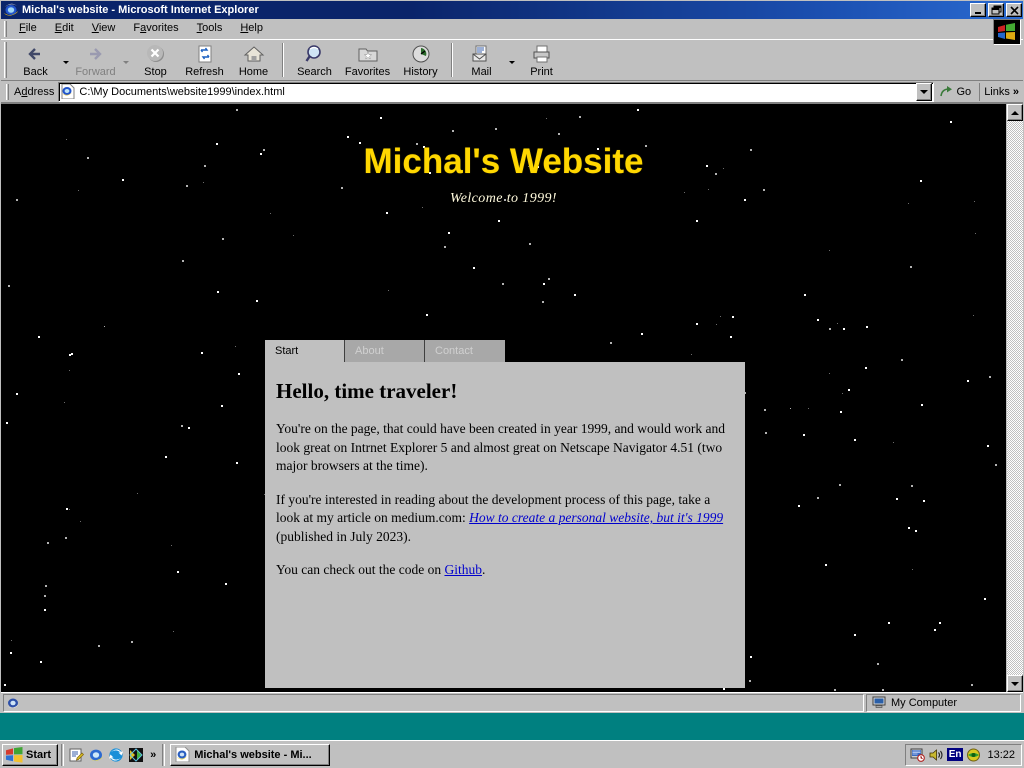 The height and width of the screenshot is (768, 1024). What do you see at coordinates (35, 72) in the screenshot?
I see `back-label: Back` at bounding box center [35, 72].